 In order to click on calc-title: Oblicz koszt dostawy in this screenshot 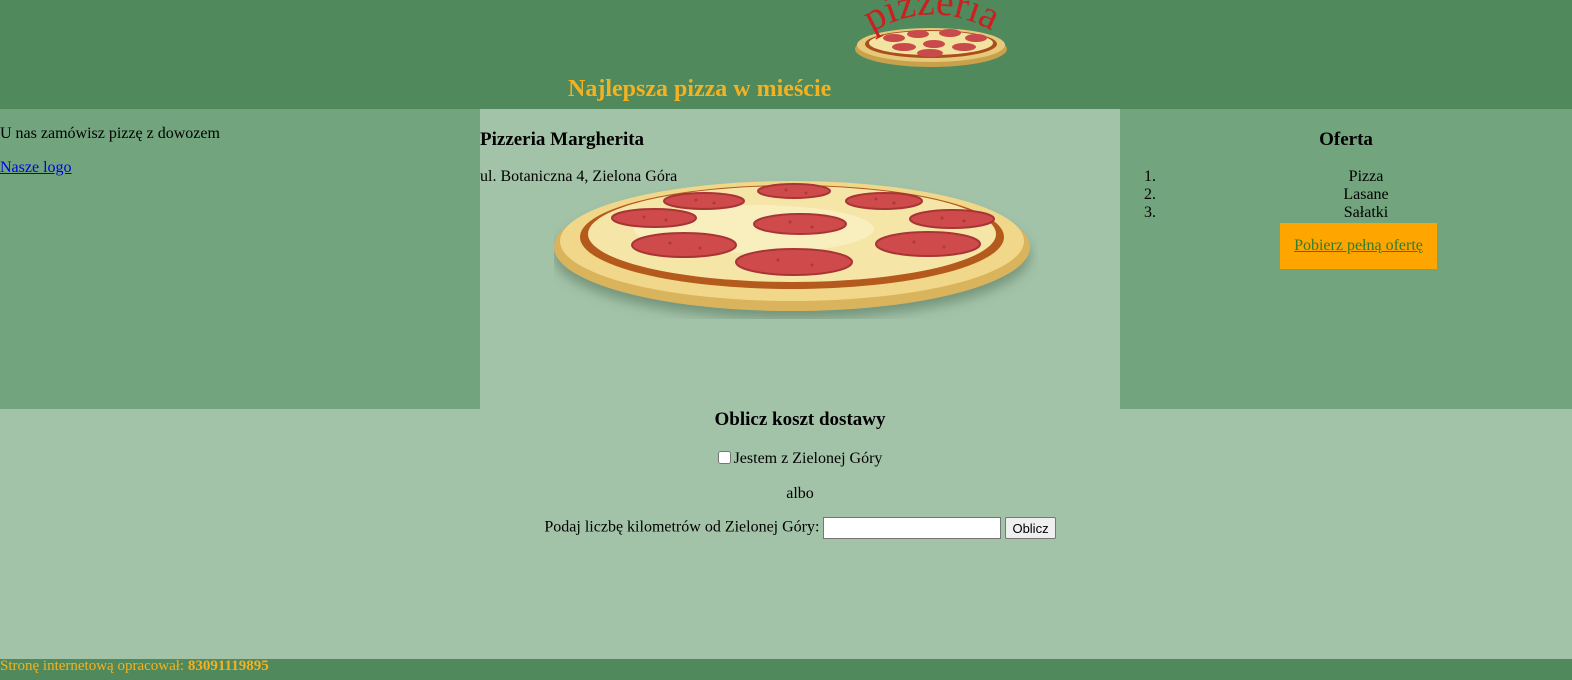, I will do `click(800, 419)`.